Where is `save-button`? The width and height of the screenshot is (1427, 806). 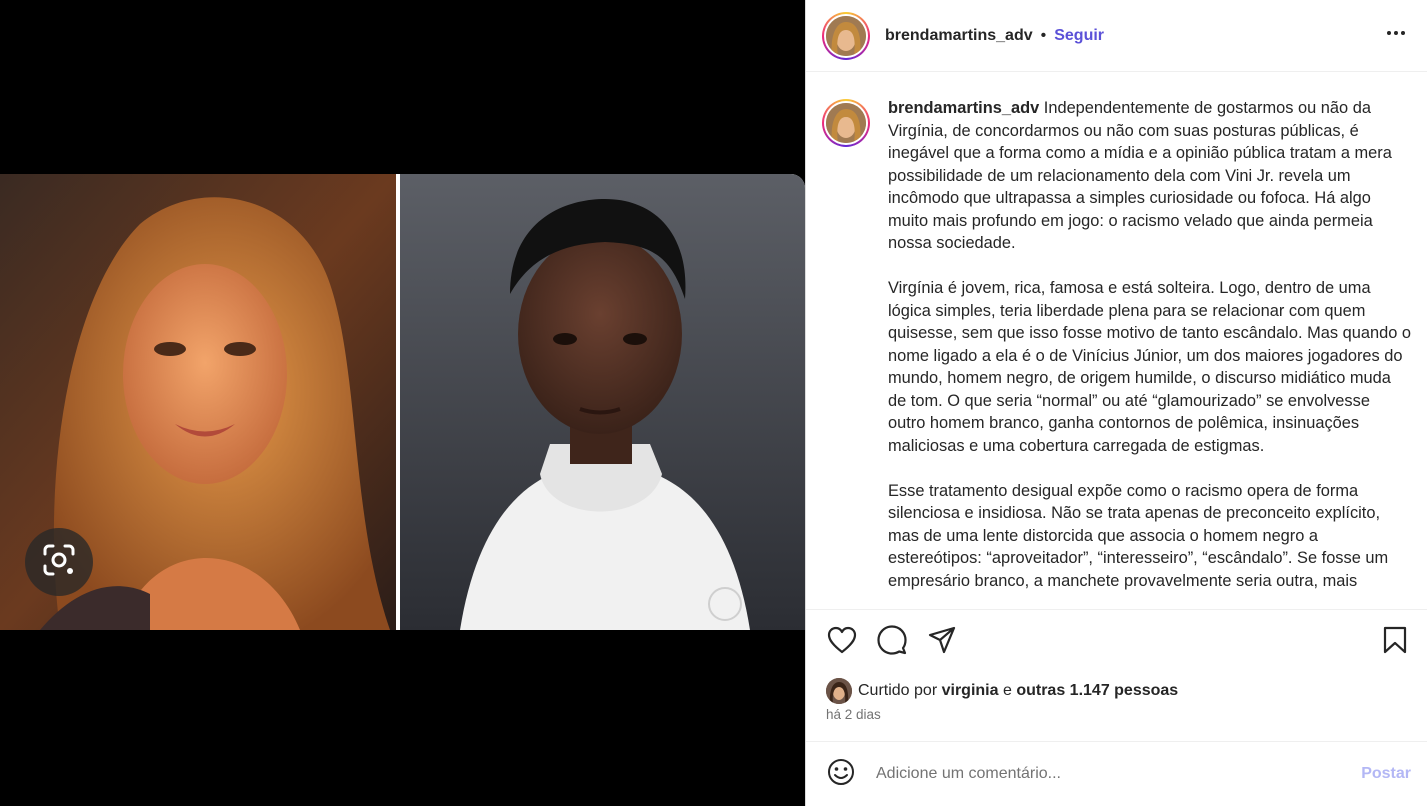 save-button is located at coordinates (1395, 642).